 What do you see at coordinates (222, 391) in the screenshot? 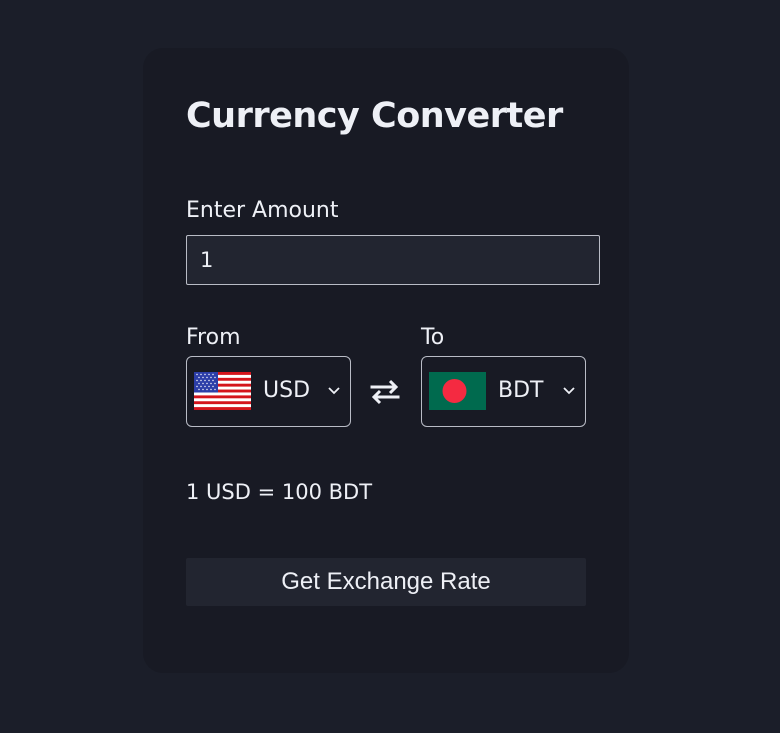
I see `us-flag-icon` at bounding box center [222, 391].